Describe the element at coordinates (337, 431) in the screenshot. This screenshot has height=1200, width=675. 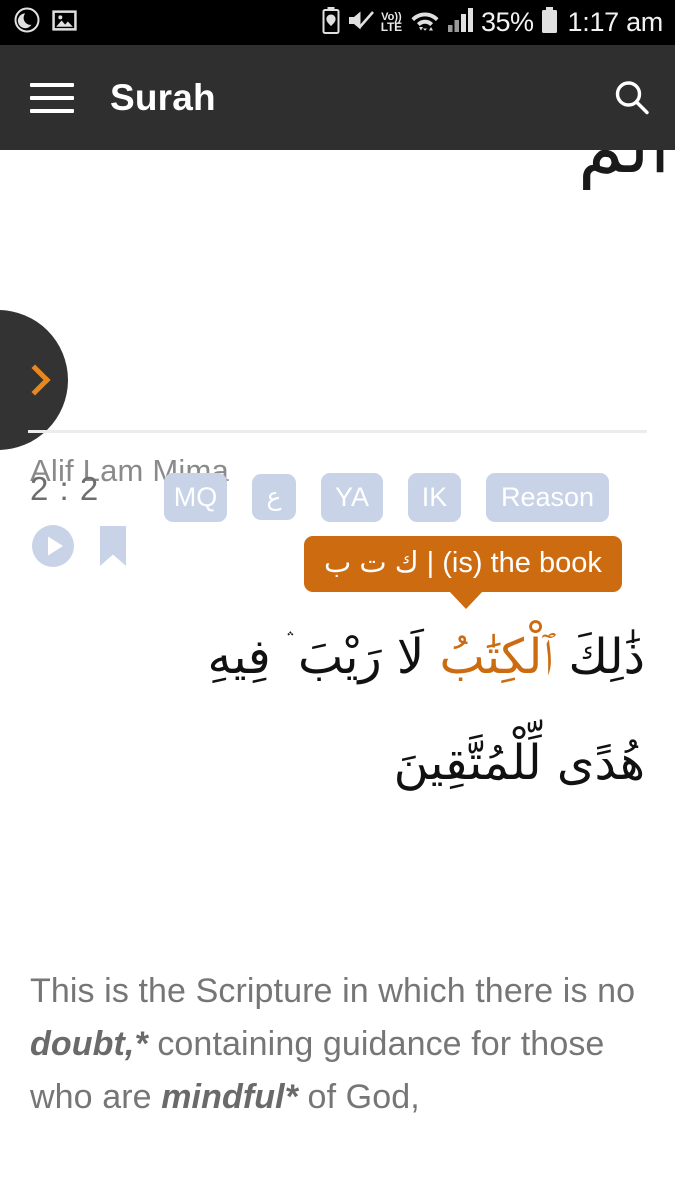
I see `section-divider` at that location.